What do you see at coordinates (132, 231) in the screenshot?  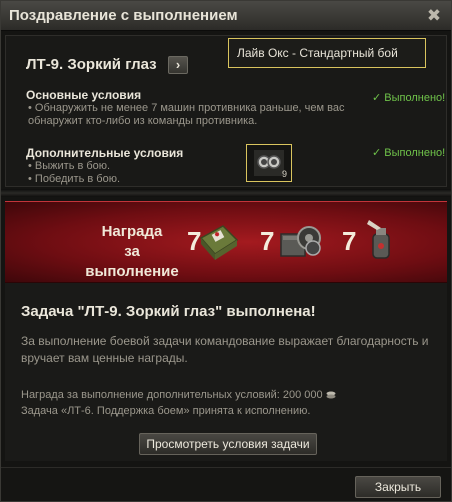 I see `reward-label-line1: Награда` at bounding box center [132, 231].